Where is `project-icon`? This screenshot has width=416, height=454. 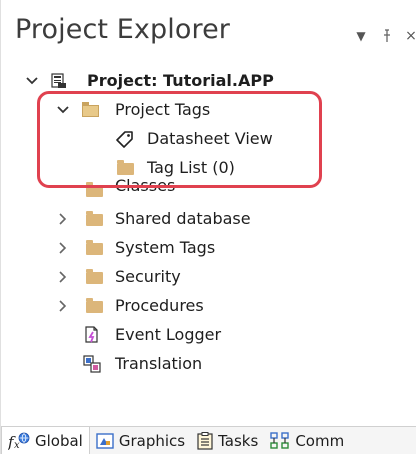 project-icon is located at coordinates (59, 81).